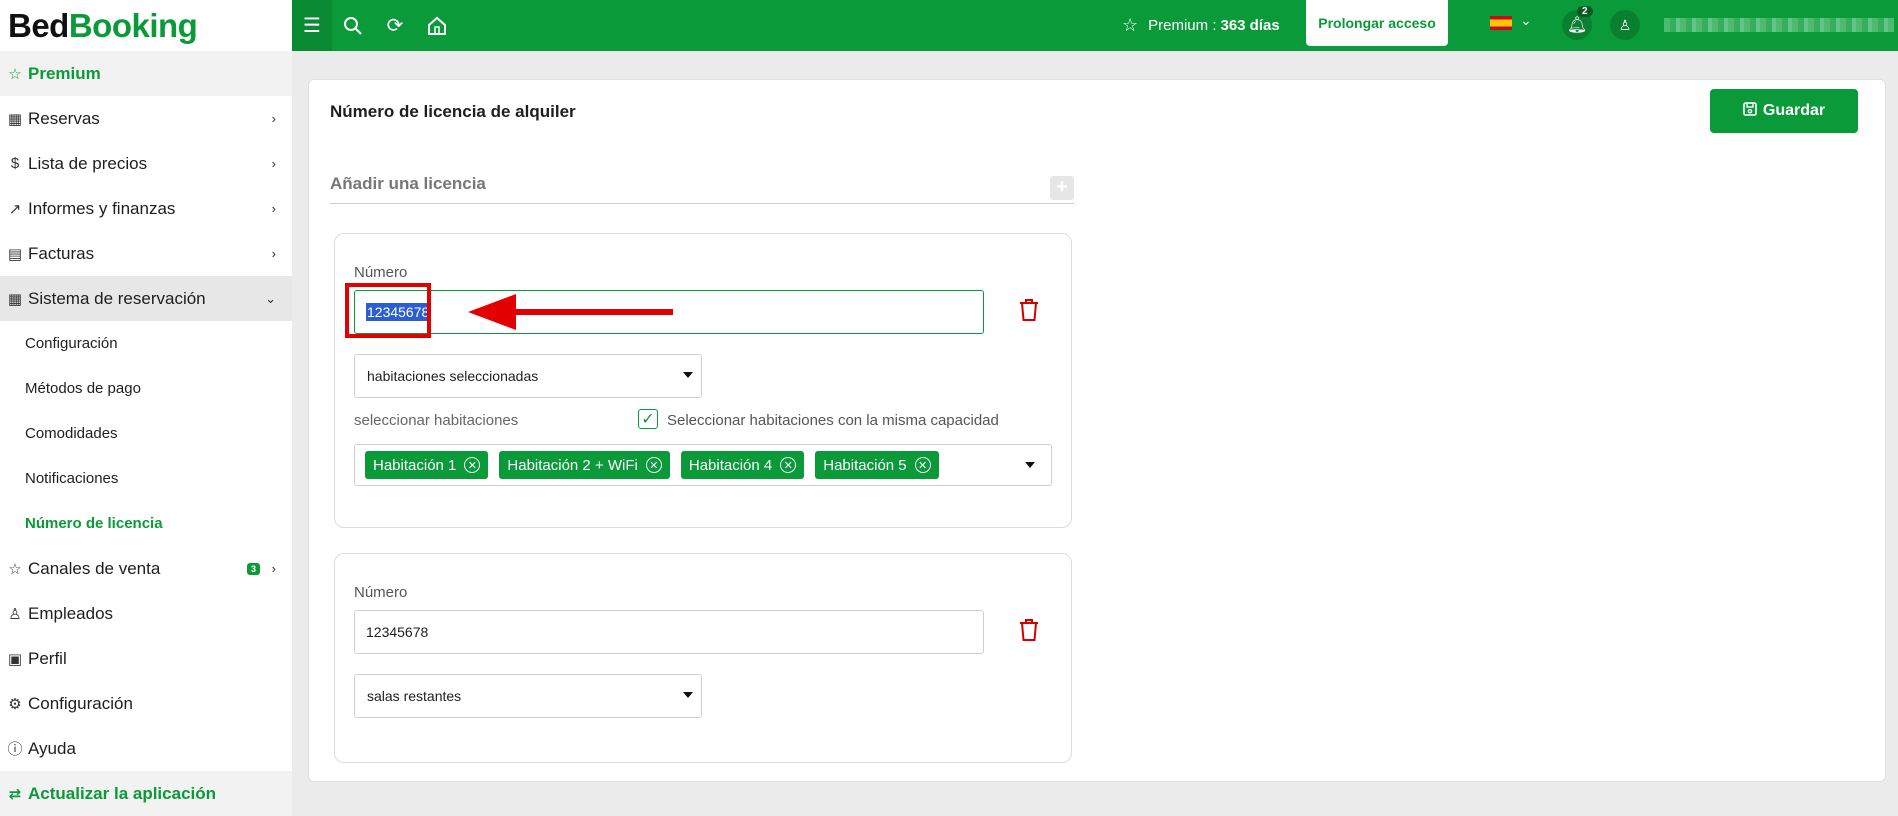 This screenshot has height=816, width=1898. I want to click on license-scope-select: habitaciones seleccionadas, so click(528, 376).